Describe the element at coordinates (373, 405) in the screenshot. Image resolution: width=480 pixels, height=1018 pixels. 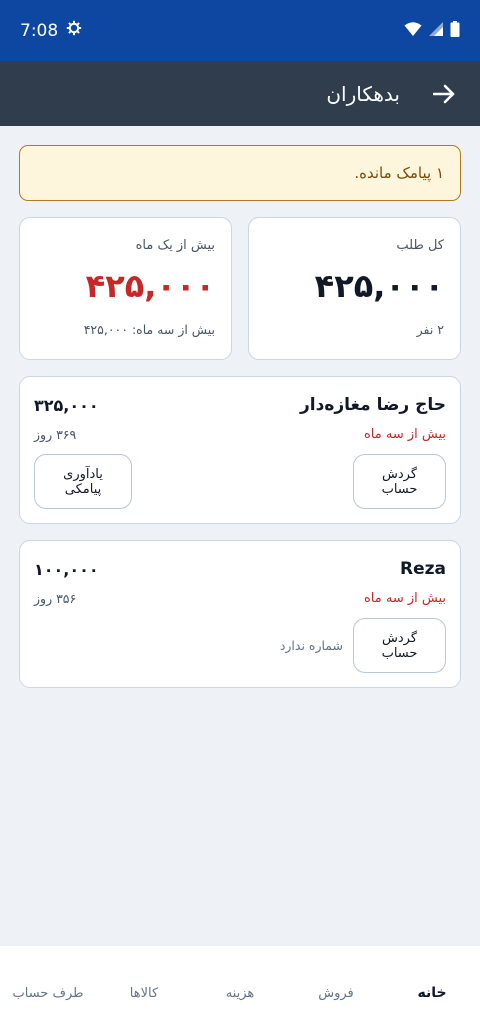
I see `debtor-name: حاج رضا مغازه‌دار` at that location.